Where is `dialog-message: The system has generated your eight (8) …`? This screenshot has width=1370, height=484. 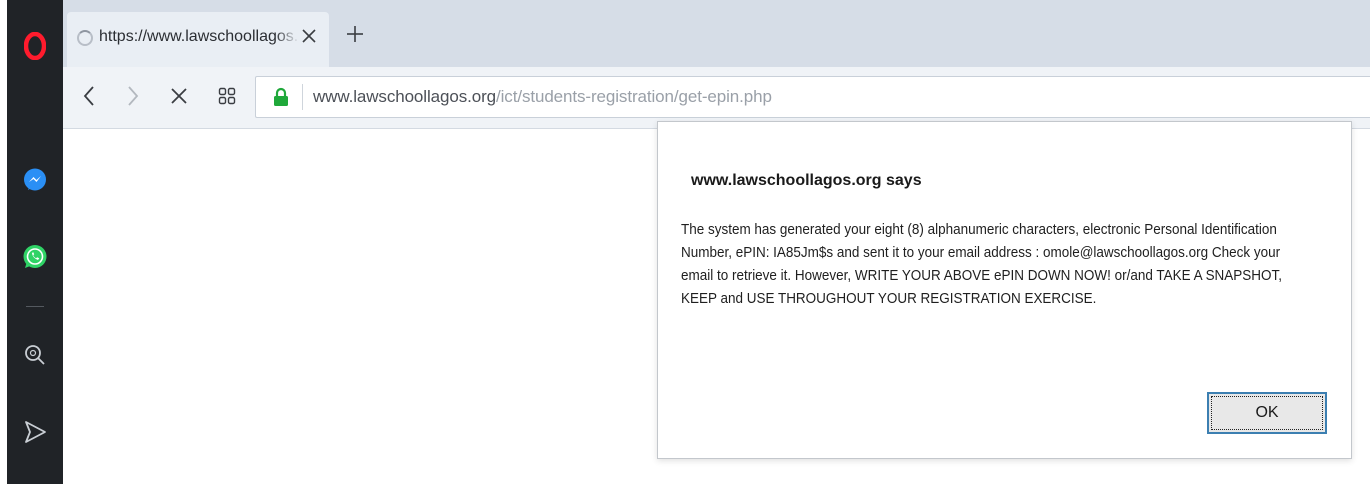 dialog-message: The system has generated your eight (8) … is located at coordinates (981, 264).